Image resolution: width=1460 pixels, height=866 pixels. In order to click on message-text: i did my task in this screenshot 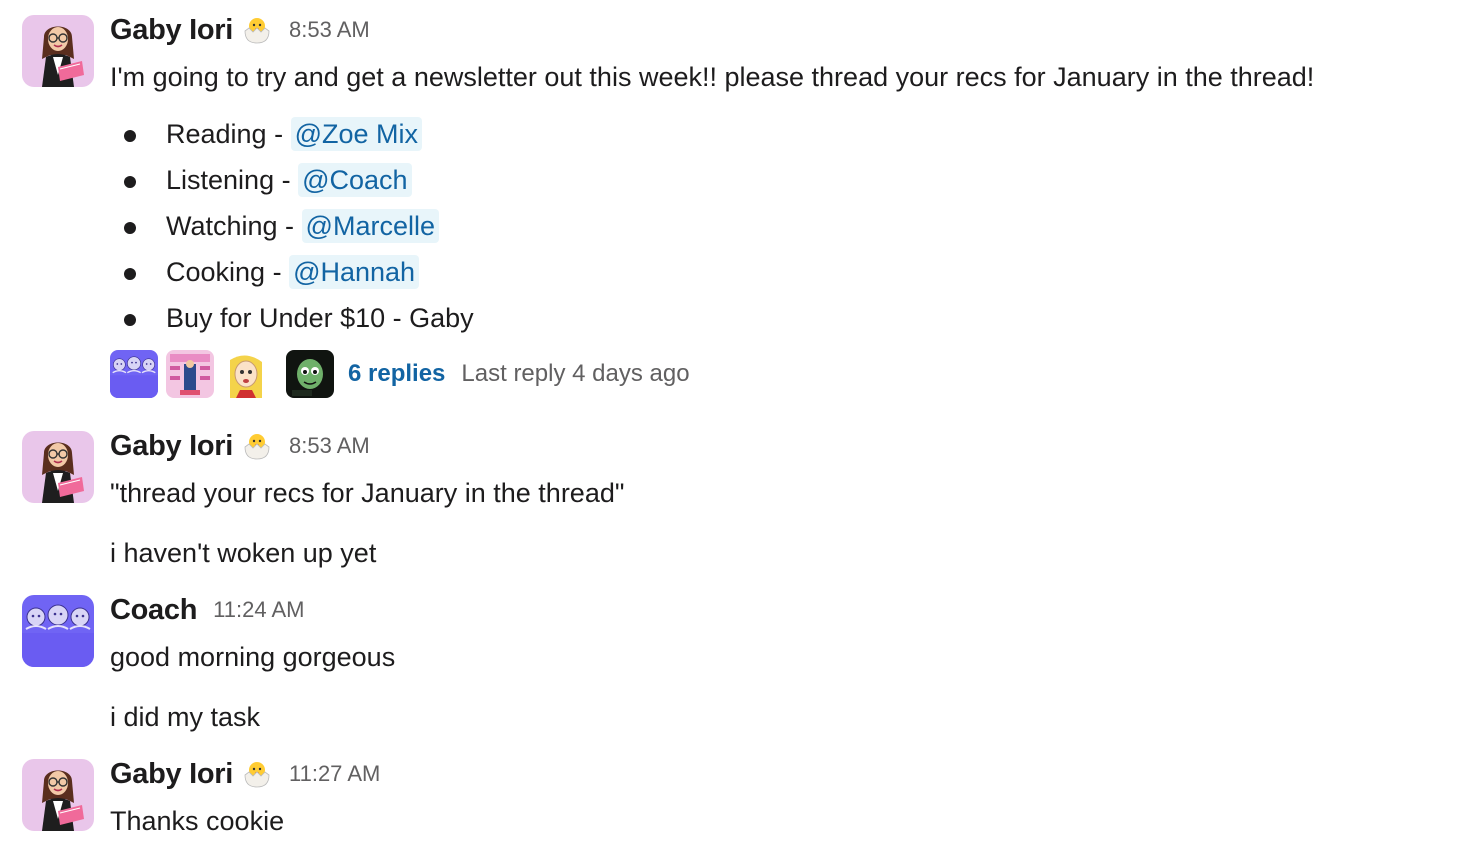, I will do `click(185, 717)`.